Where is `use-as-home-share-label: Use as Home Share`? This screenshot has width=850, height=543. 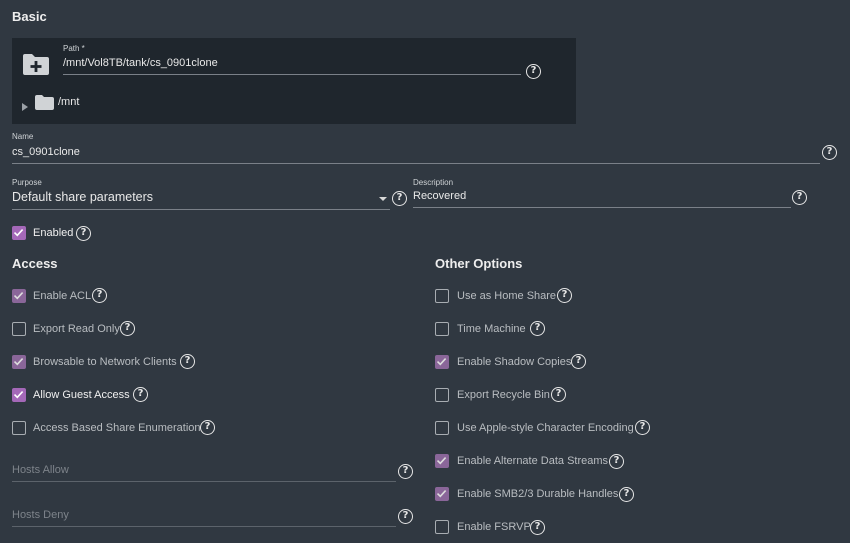
use-as-home-share-label: Use as Home Share is located at coordinates (507, 296).